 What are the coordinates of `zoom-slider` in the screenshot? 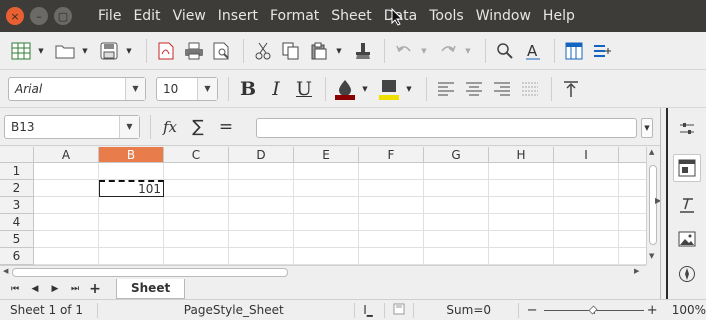 It's located at (593, 310).